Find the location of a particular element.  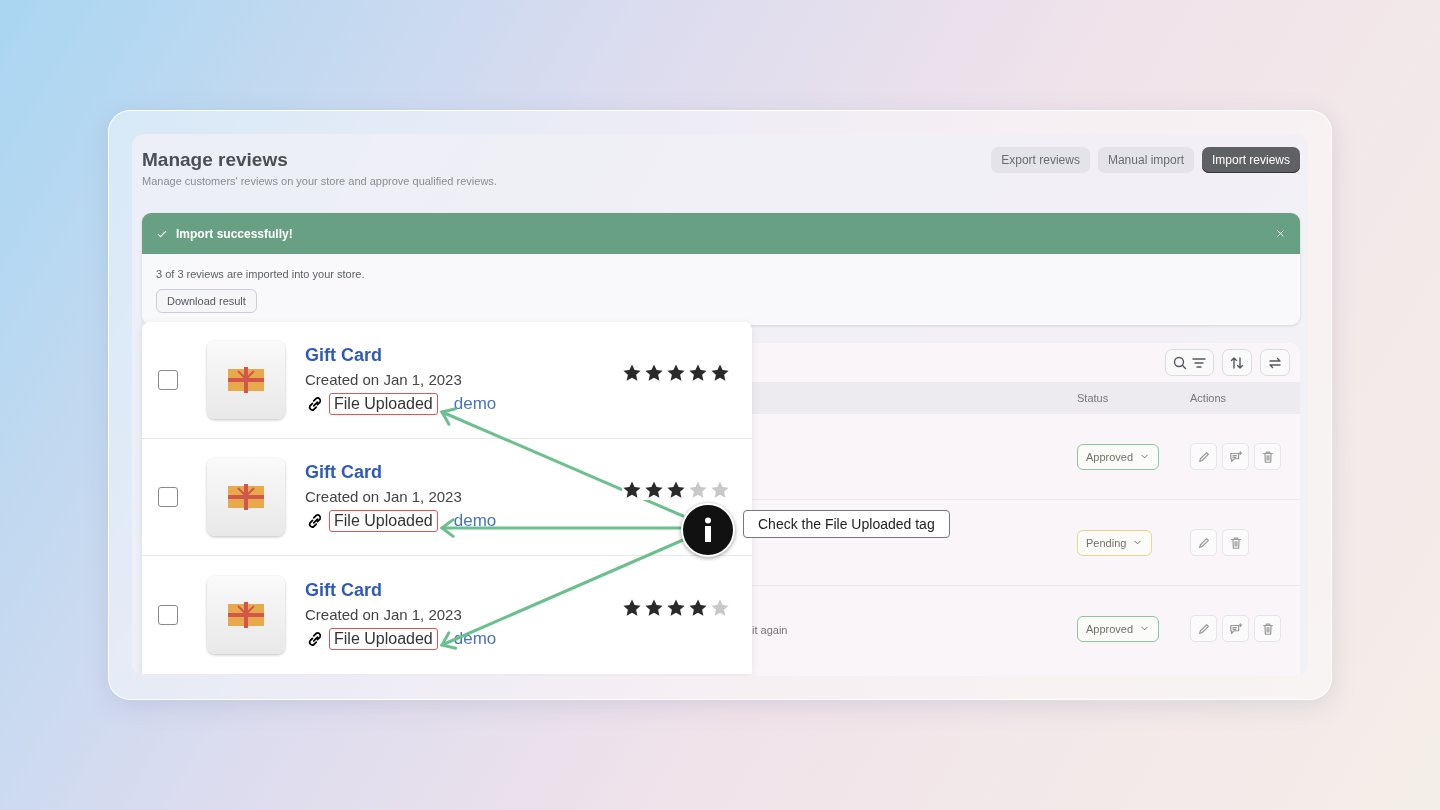

page-subtitle: Manage customers' reviews on your store and approve qualified reviews. is located at coordinates (319, 181).